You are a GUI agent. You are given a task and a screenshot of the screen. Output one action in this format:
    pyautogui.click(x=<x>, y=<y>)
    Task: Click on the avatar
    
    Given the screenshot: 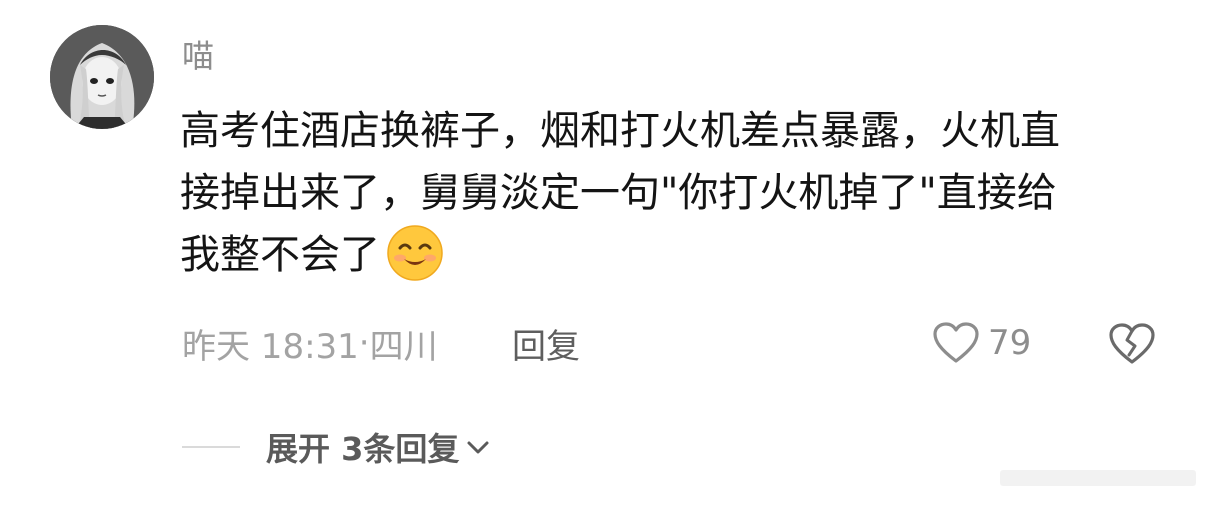 What is the action you would take?
    pyautogui.click(x=102, y=77)
    